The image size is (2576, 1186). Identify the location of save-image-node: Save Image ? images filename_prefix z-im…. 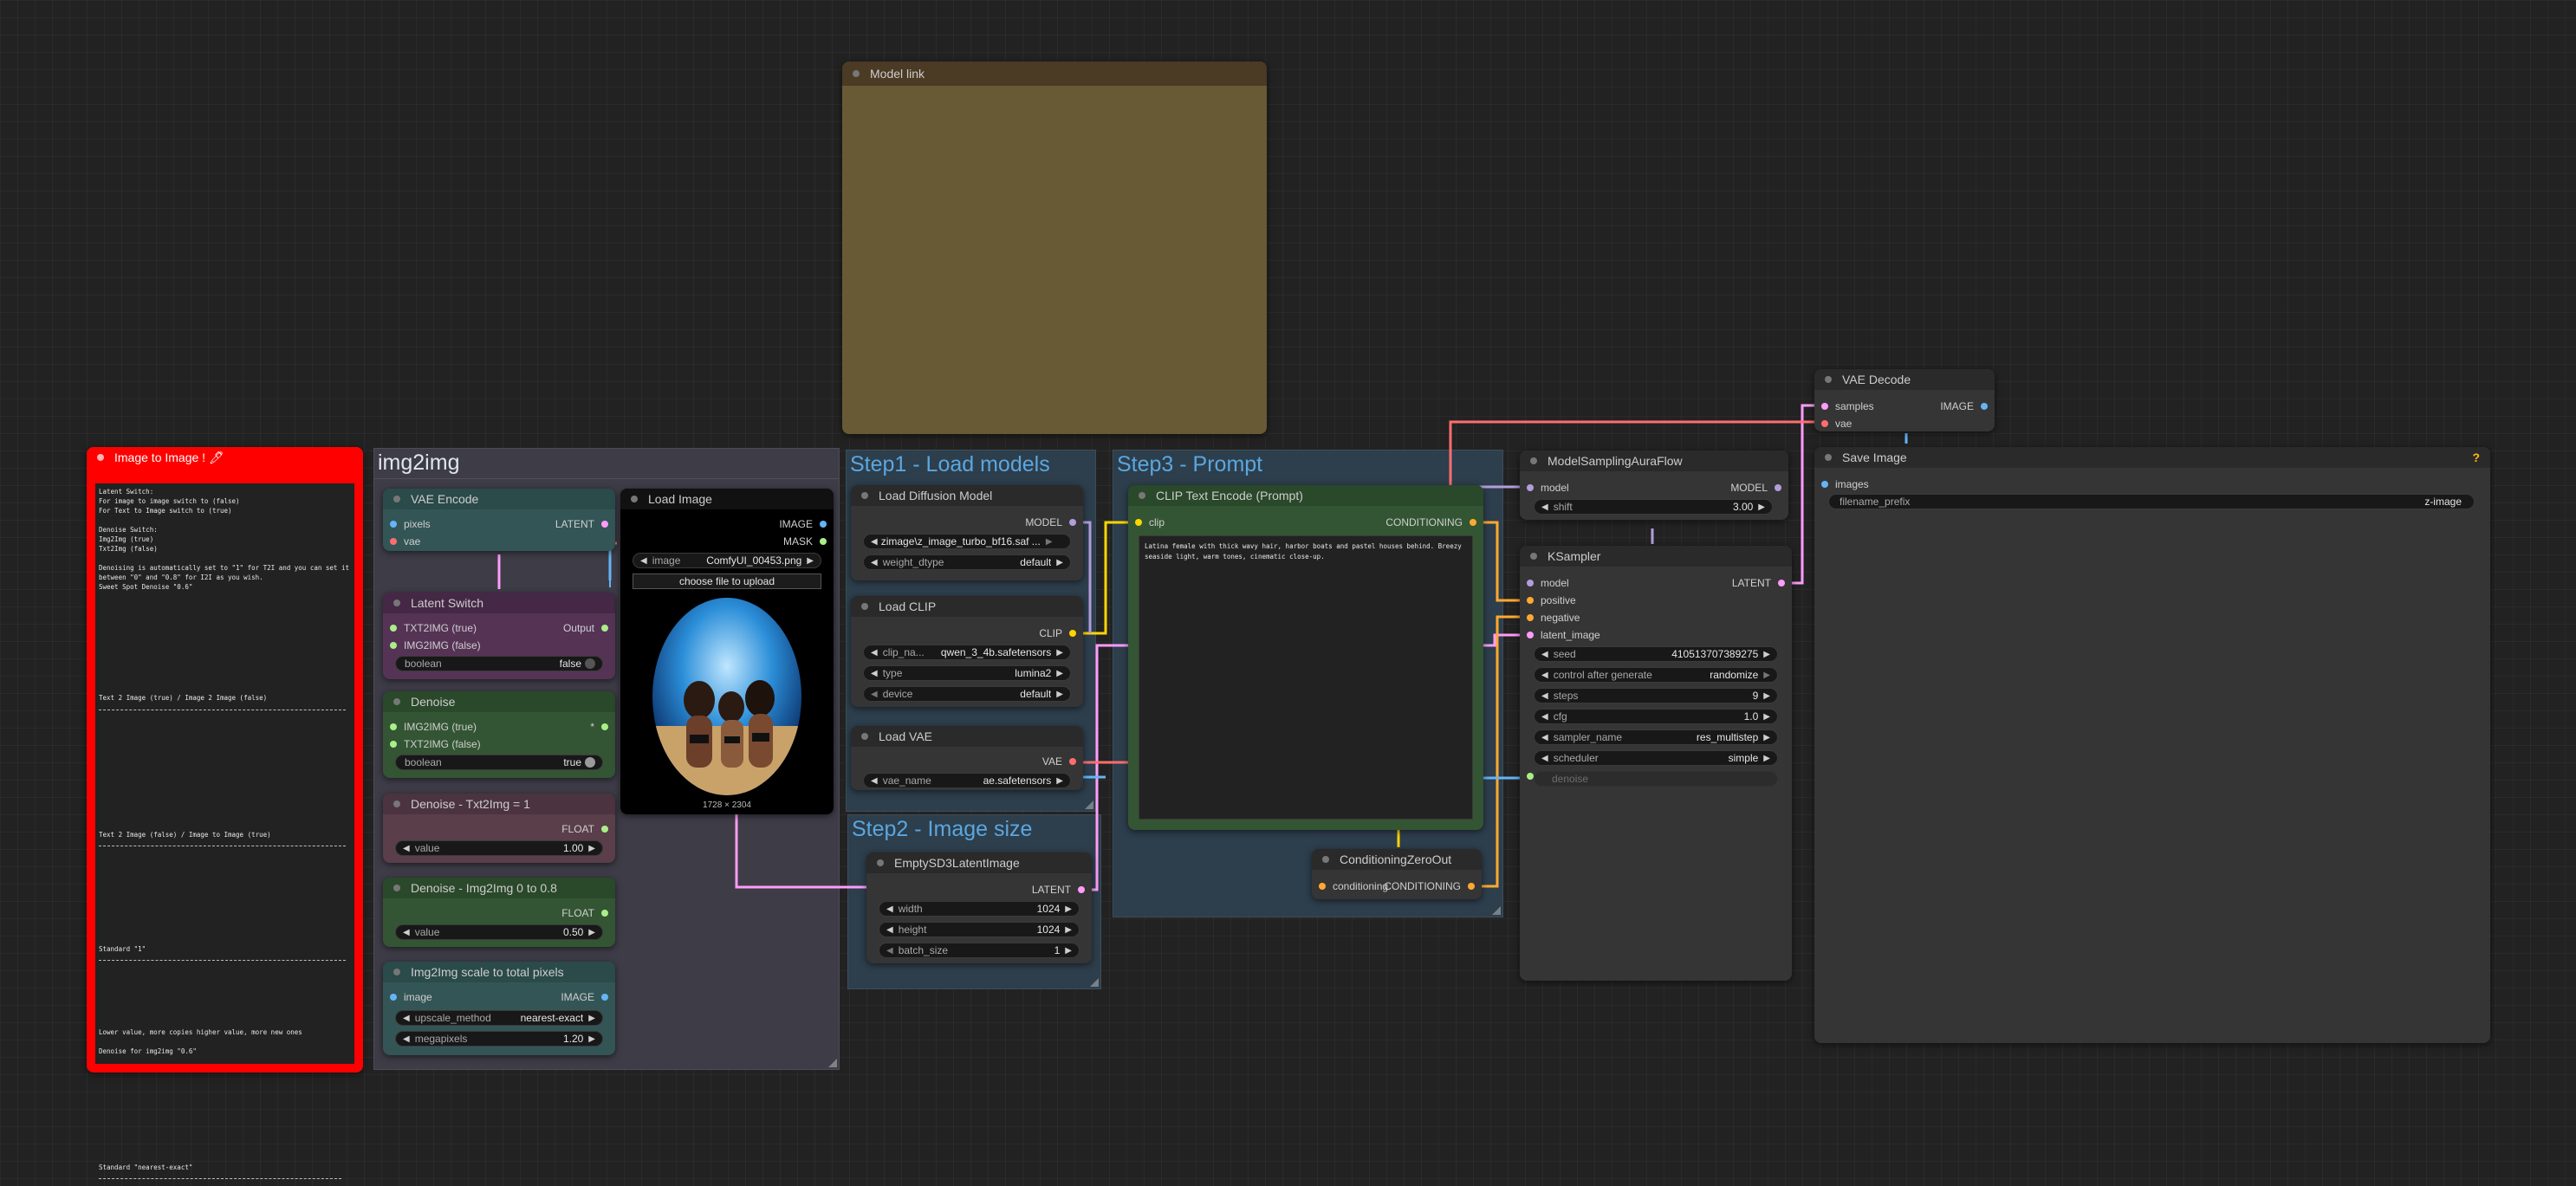
(2152, 745).